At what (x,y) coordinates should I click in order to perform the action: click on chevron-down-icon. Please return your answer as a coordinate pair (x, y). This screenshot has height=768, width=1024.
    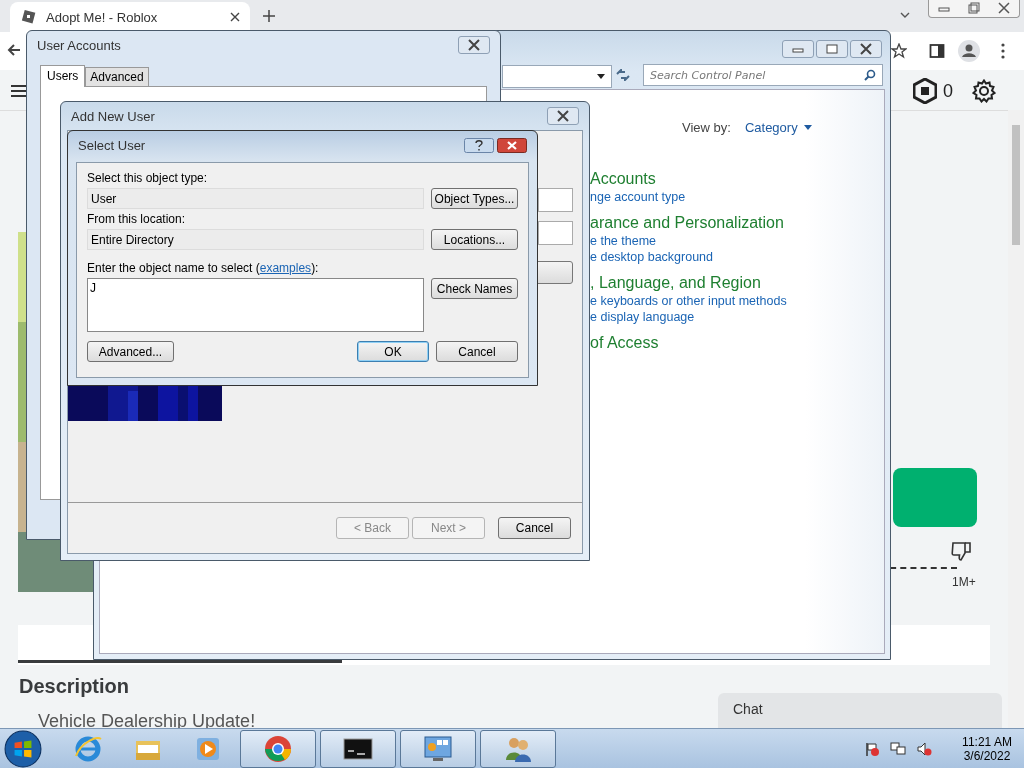
    Looking at the image, I should click on (905, 15).